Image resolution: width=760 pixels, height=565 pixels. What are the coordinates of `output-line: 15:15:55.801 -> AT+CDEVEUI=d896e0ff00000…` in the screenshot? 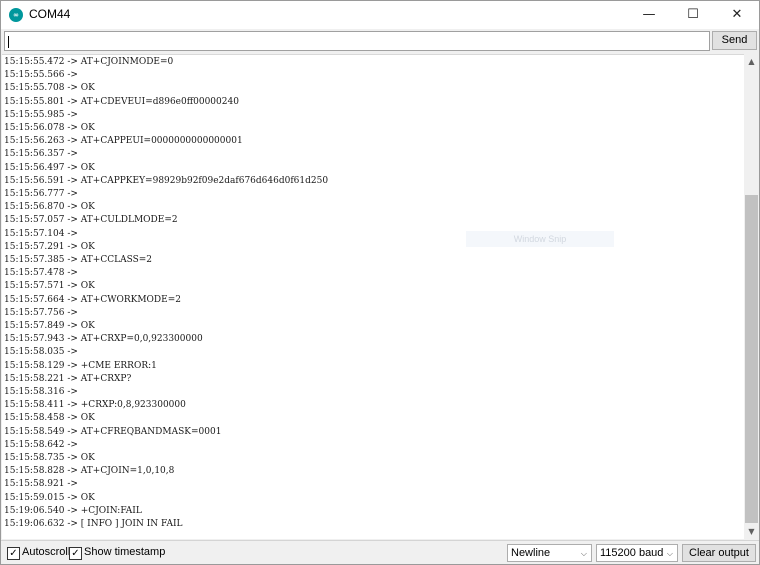 It's located at (121, 101).